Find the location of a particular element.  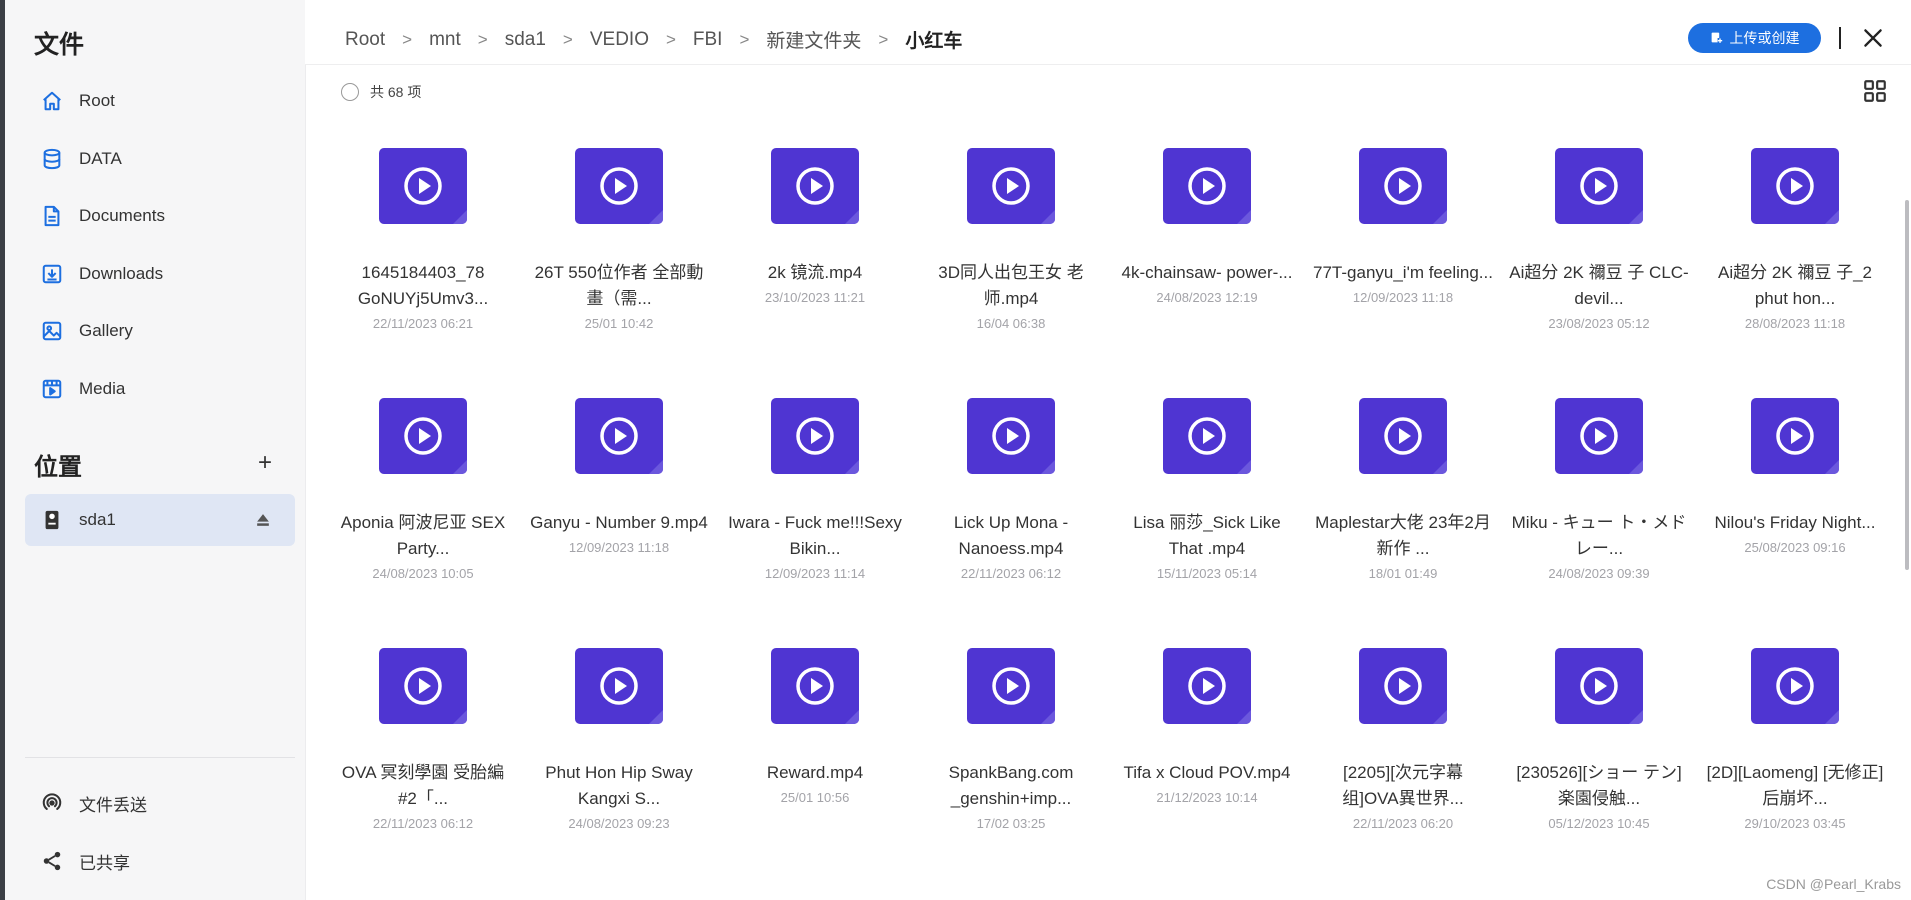

file-item: Reward.mp4 25/01 10:56 is located at coordinates (815, 764).